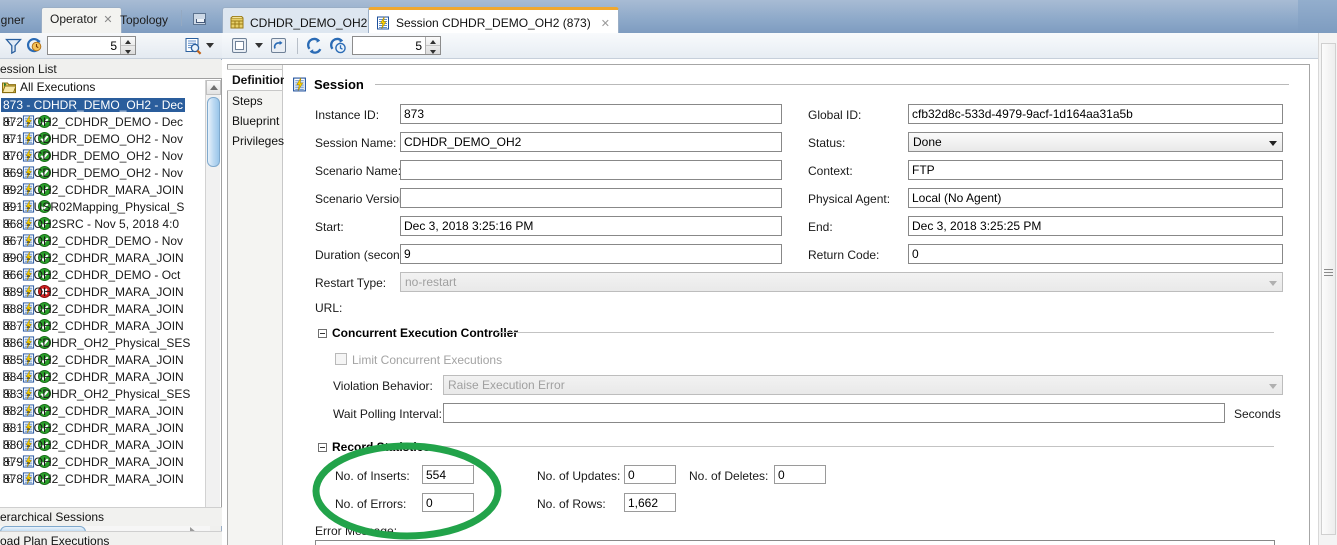  What do you see at coordinates (1095, 170) in the screenshot?
I see `field-context: FTP` at bounding box center [1095, 170].